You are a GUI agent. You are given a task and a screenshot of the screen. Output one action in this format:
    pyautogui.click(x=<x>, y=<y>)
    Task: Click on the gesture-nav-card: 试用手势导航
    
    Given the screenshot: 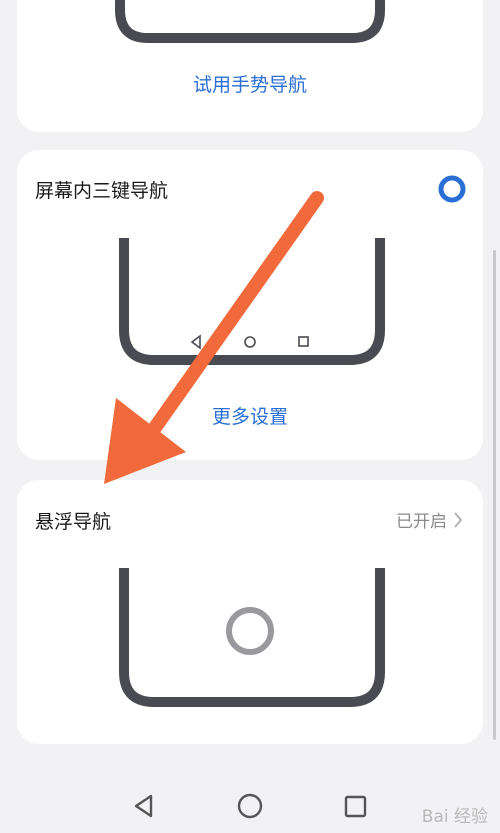 What is the action you would take?
    pyautogui.click(x=250, y=66)
    